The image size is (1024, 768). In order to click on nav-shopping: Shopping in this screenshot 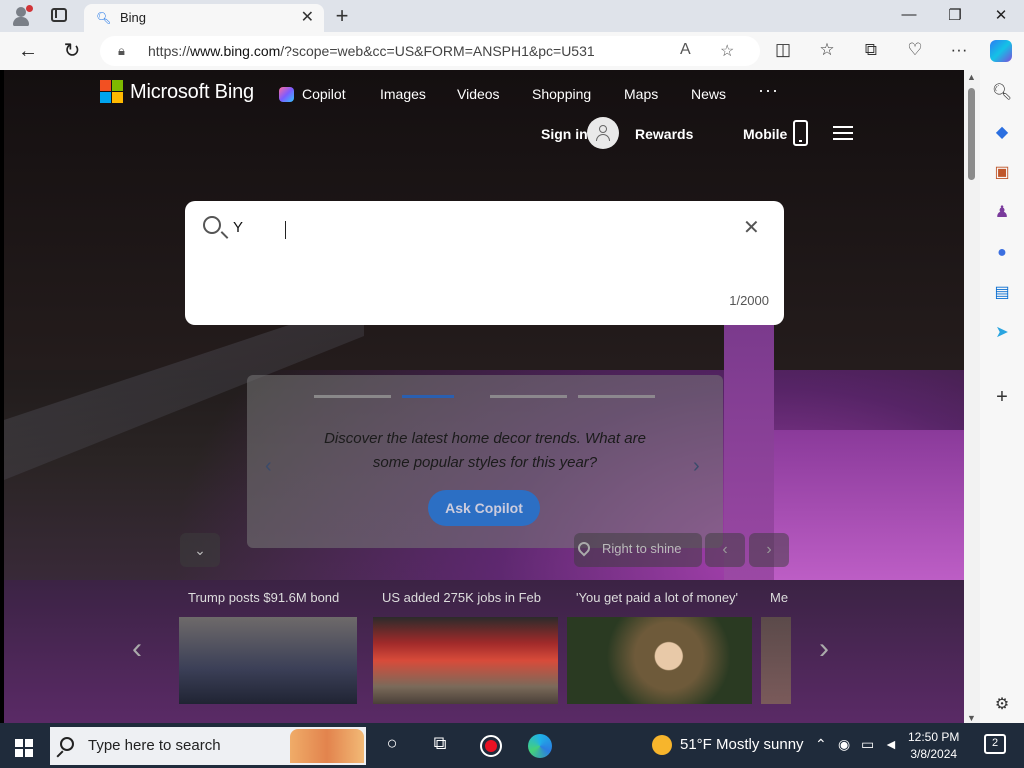, I will do `click(561, 94)`.